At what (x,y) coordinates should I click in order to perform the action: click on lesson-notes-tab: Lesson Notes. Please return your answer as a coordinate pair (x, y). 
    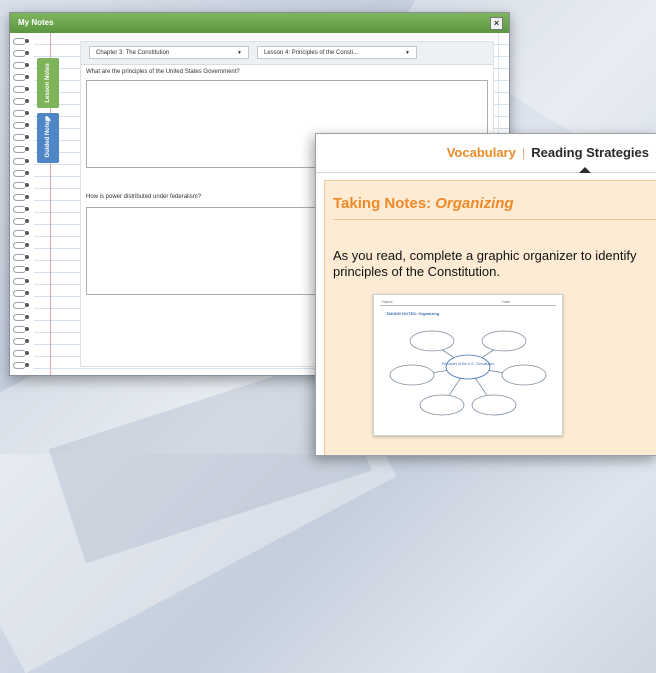
    Looking at the image, I should click on (48, 83).